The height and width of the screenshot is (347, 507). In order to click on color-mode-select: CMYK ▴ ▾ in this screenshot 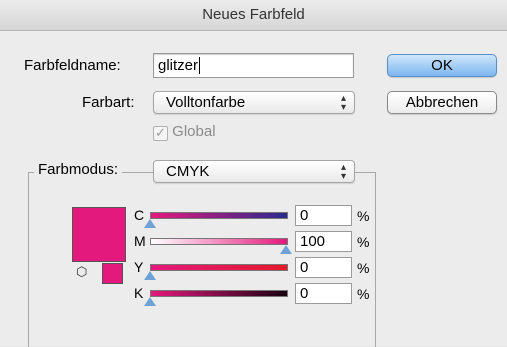, I will do `click(254, 171)`.